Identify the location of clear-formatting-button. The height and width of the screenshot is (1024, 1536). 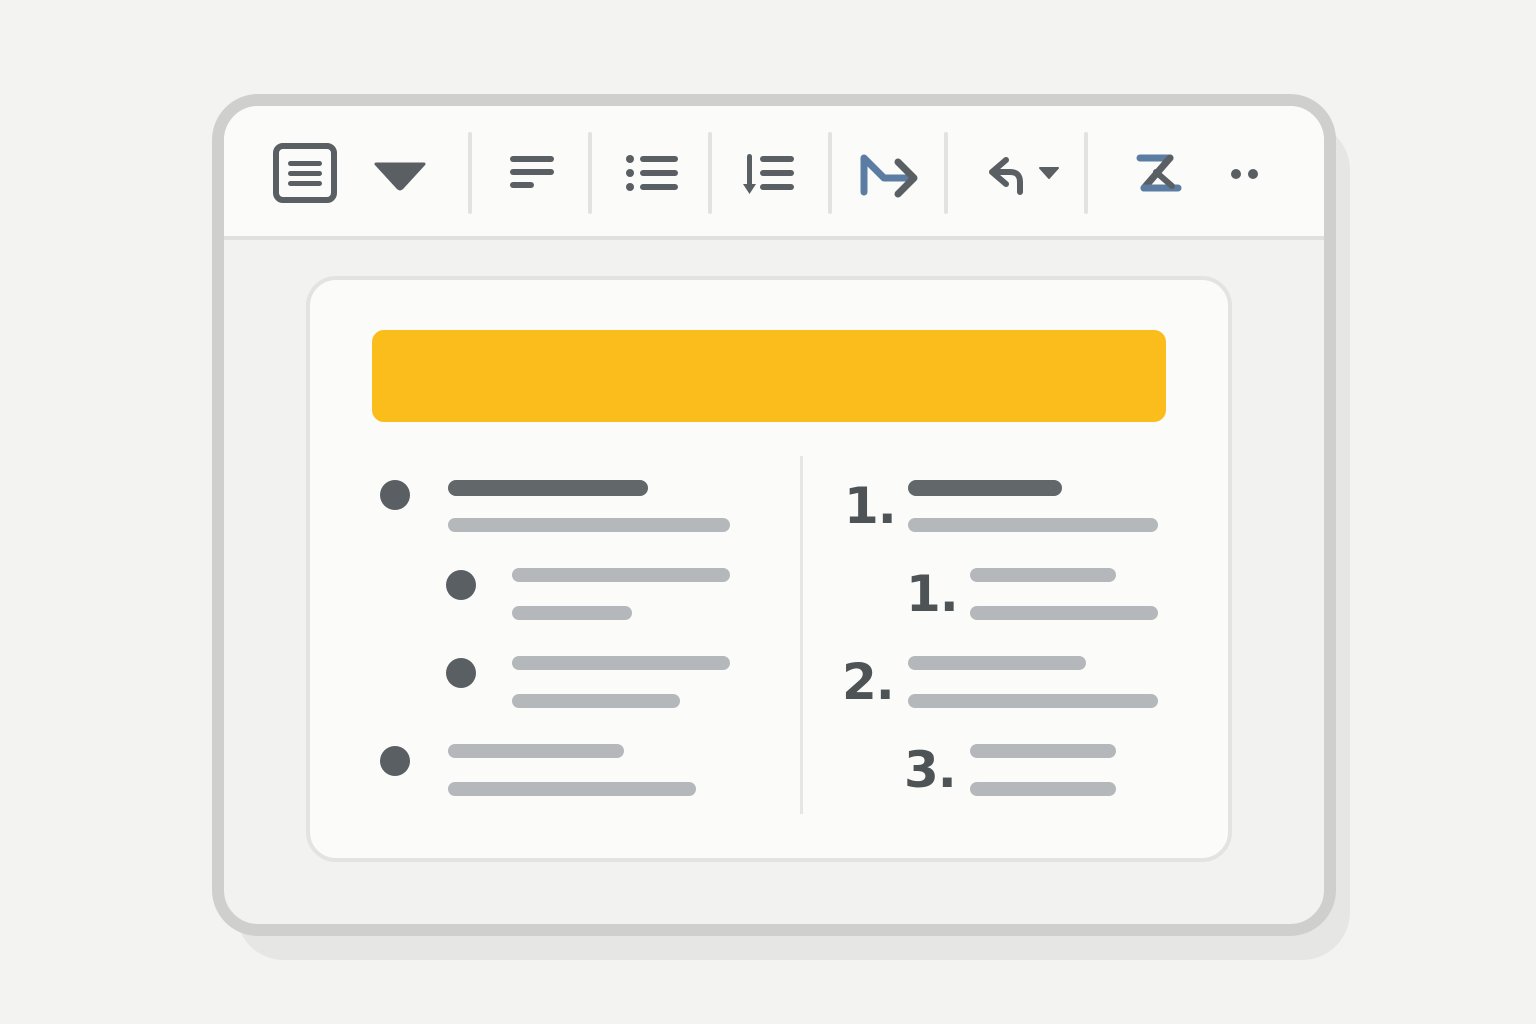
(1160, 173).